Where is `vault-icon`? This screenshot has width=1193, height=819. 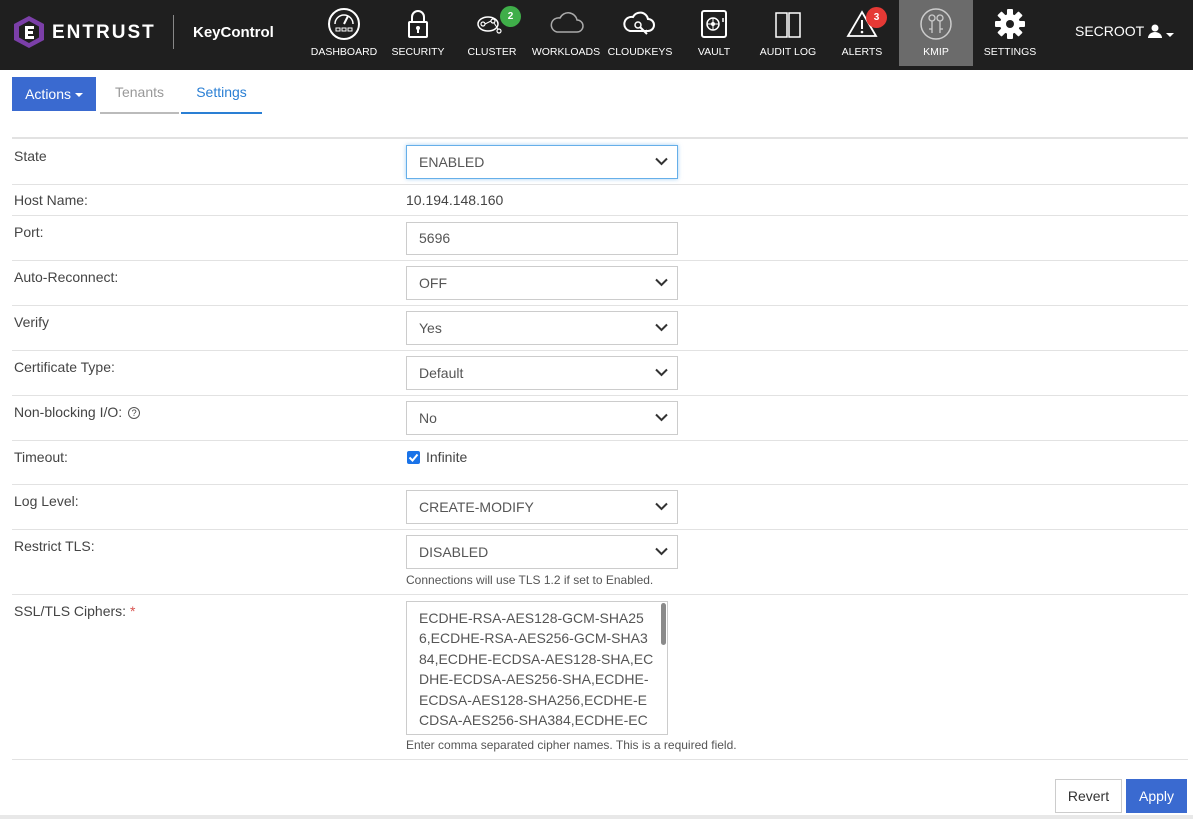 vault-icon is located at coordinates (714, 24).